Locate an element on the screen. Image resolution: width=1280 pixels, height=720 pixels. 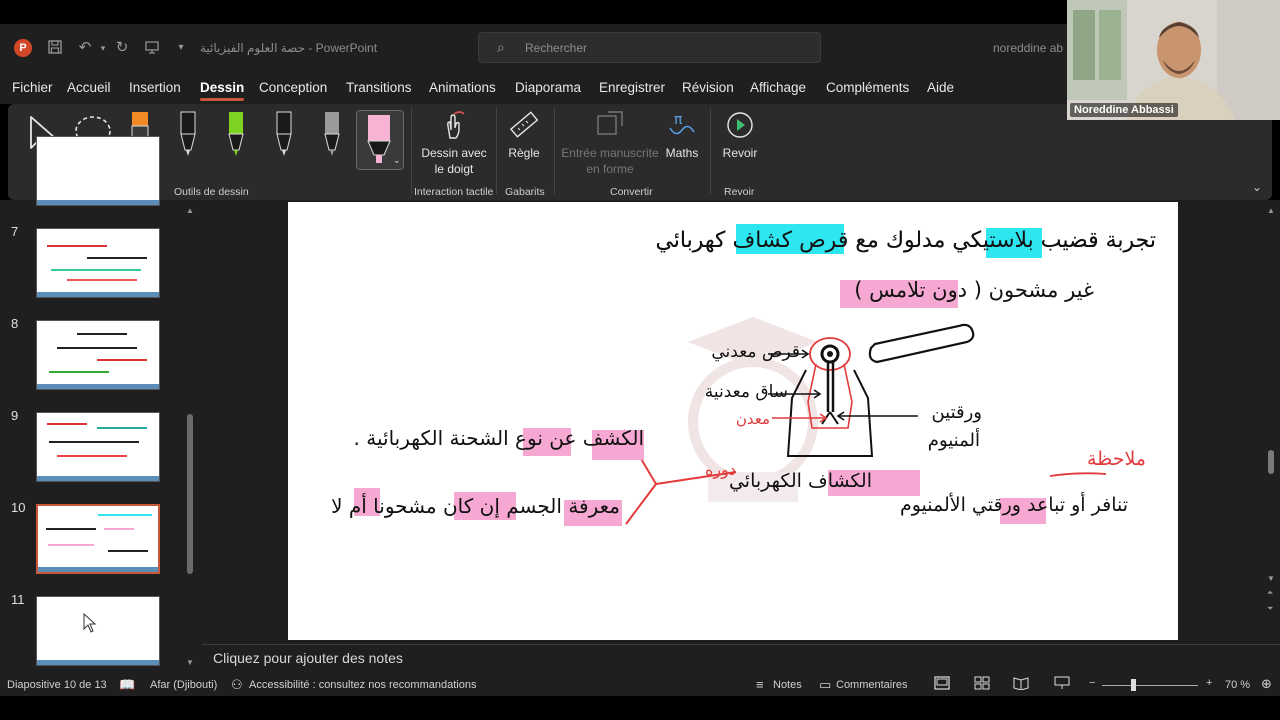
tab-animations: Animations is located at coordinates (462, 87).